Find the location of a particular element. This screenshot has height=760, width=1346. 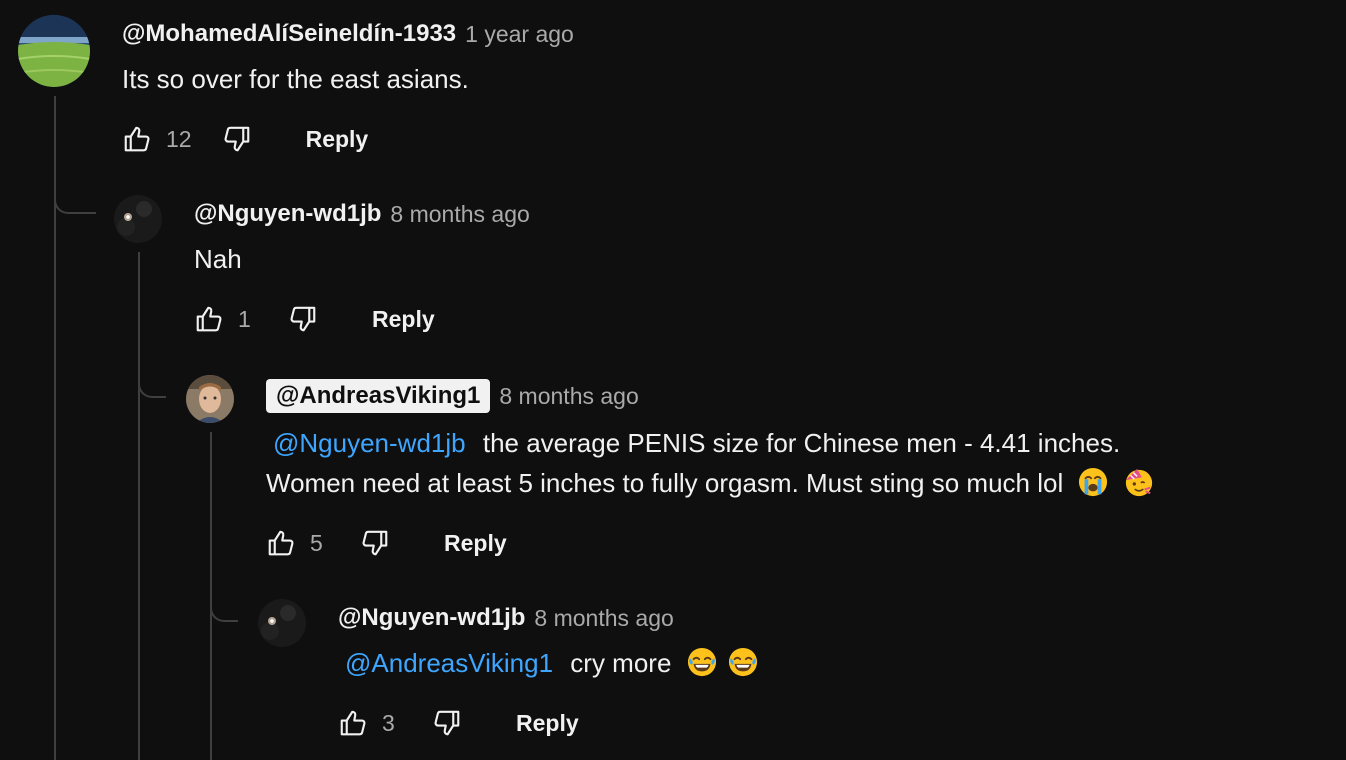

man-portrait-avatar-icon is located at coordinates (210, 399).